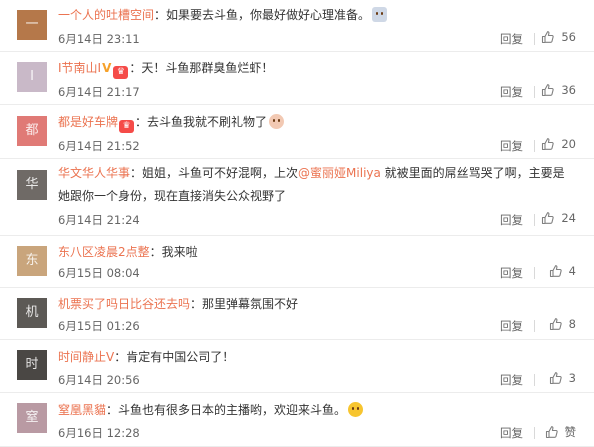  What do you see at coordinates (568, 218) in the screenshot?
I see `like-count: 24` at bounding box center [568, 218].